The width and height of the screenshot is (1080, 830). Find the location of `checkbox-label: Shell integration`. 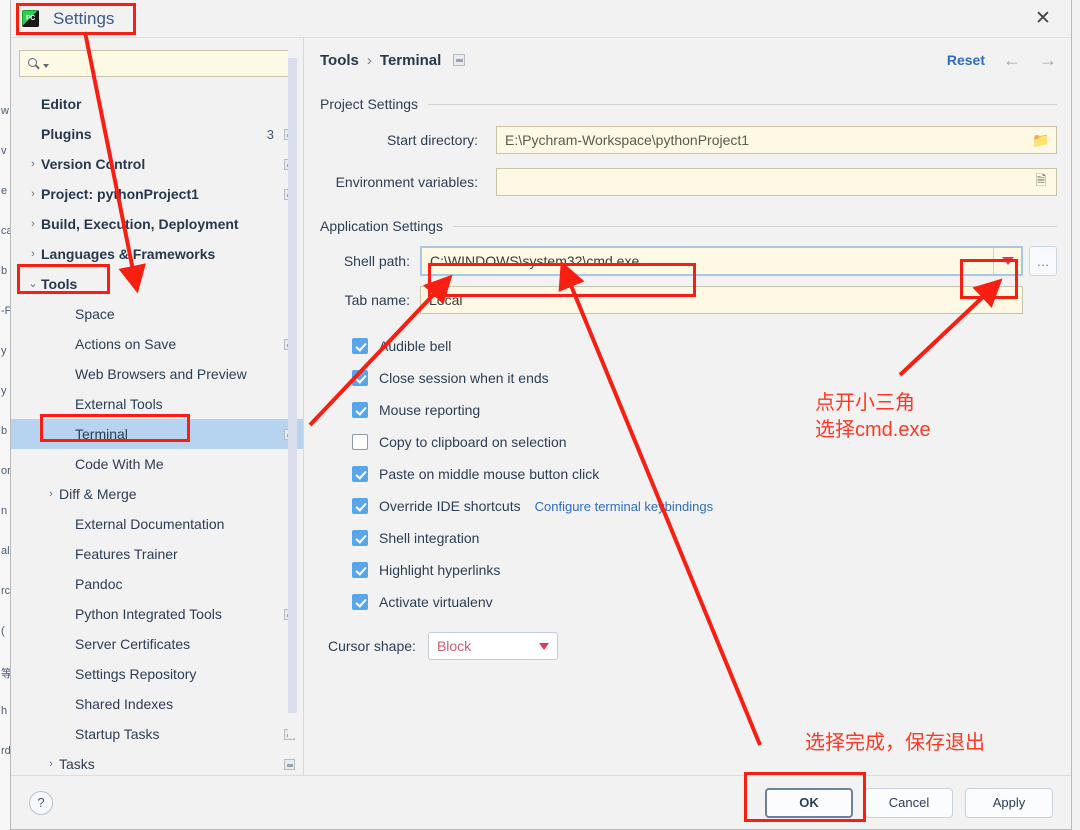

checkbox-label: Shell integration is located at coordinates (429, 538).